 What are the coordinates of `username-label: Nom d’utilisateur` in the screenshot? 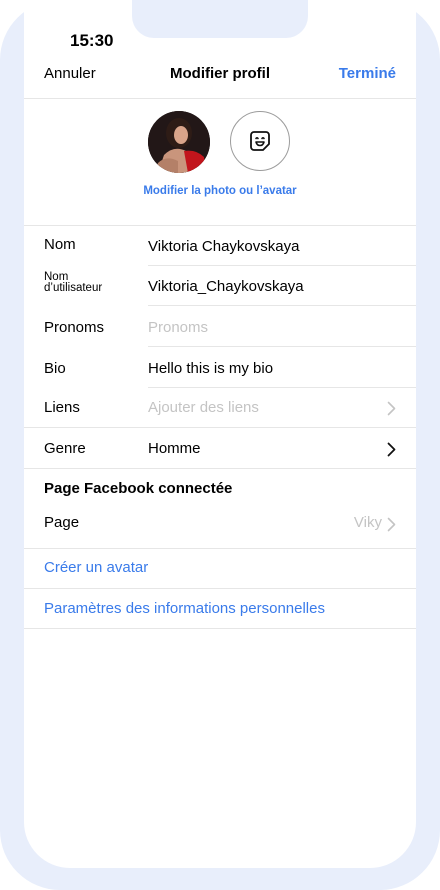 It's located at (73, 282).